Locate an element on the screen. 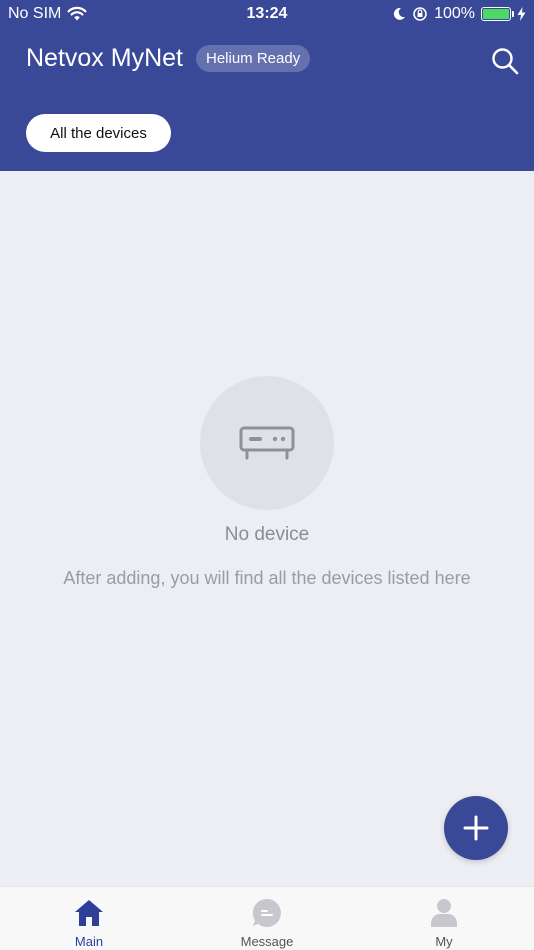 This screenshot has width=534, height=950. empty-illustration is located at coordinates (267, 443).